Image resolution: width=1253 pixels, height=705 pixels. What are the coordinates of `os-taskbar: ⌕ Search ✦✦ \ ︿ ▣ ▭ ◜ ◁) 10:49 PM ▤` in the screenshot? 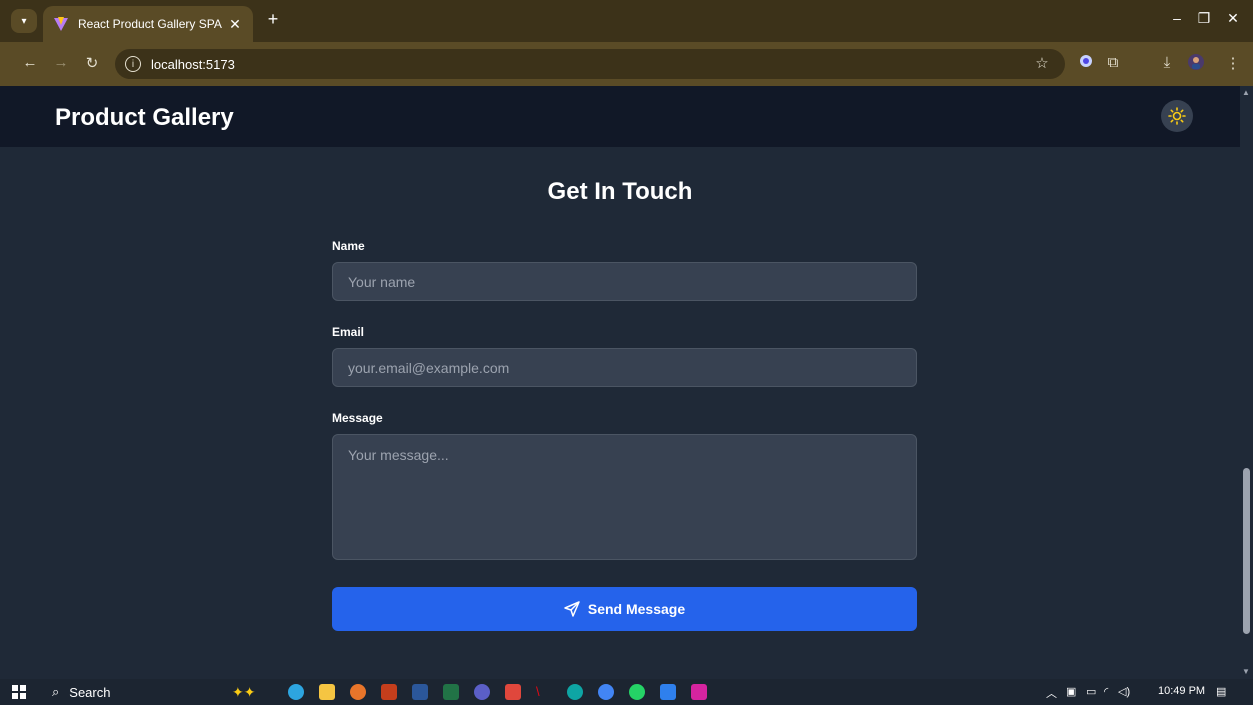 It's located at (626, 692).